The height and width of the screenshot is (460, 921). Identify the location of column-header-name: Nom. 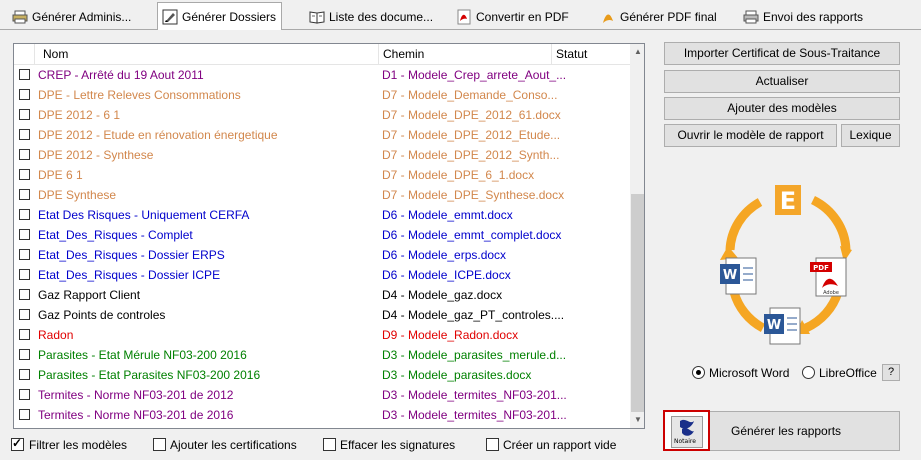
(55, 54).